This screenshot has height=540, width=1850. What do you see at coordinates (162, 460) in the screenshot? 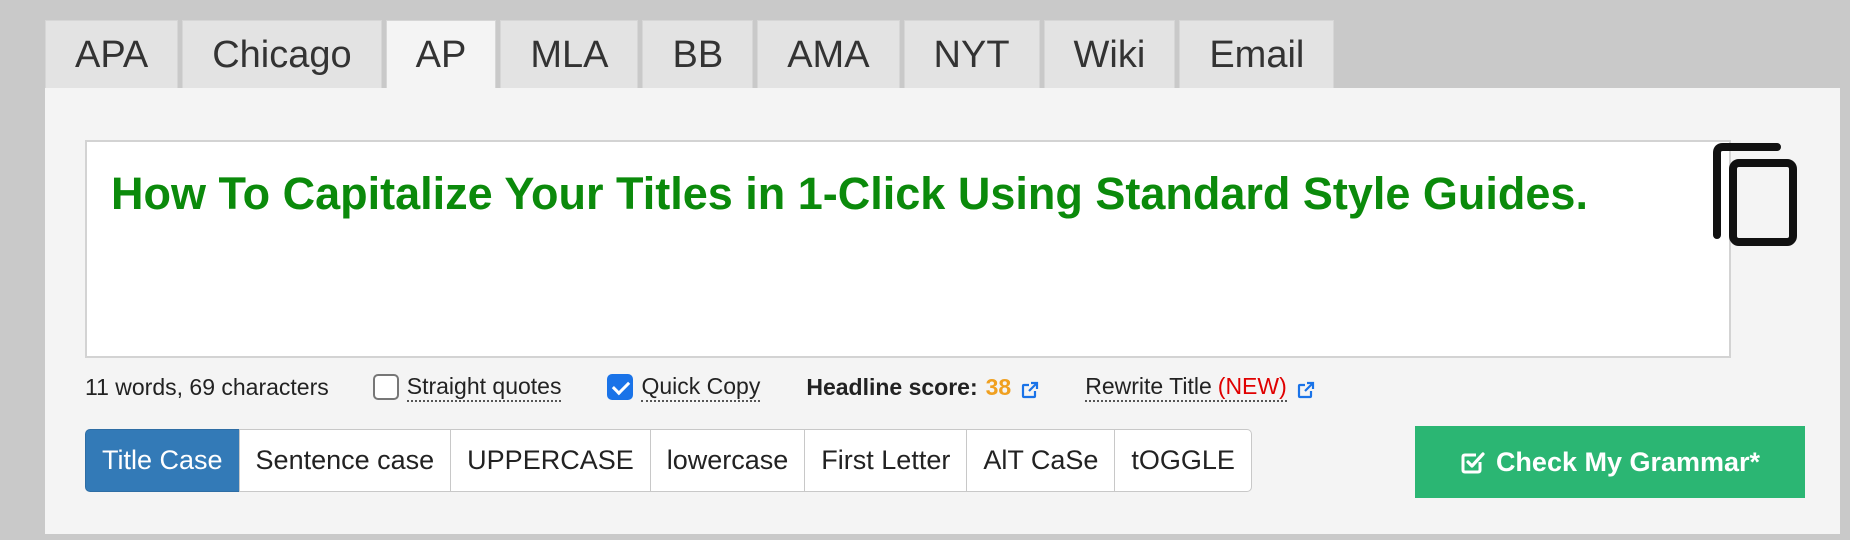
I see `title-case-button: Title Case` at bounding box center [162, 460].